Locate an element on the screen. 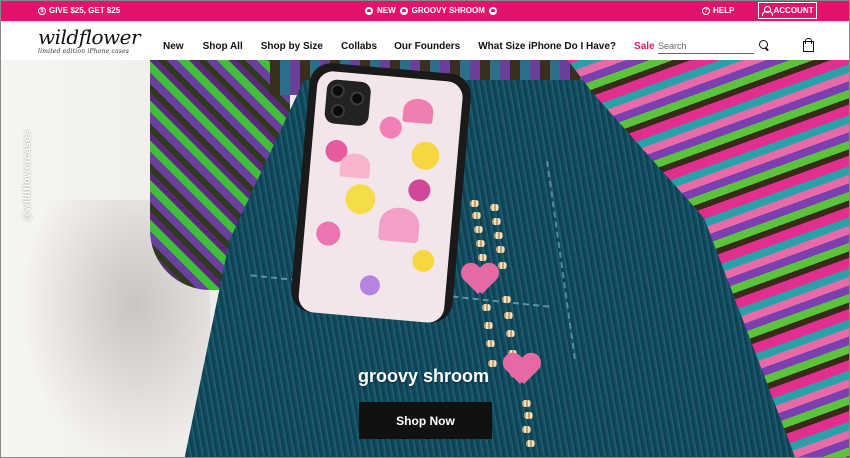  nav-item-new: New is located at coordinates (173, 46).